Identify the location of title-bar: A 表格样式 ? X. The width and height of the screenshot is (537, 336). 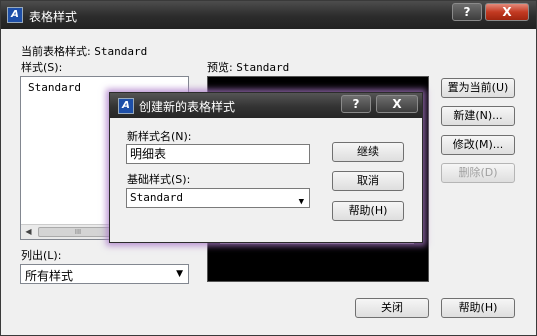
(268, 15).